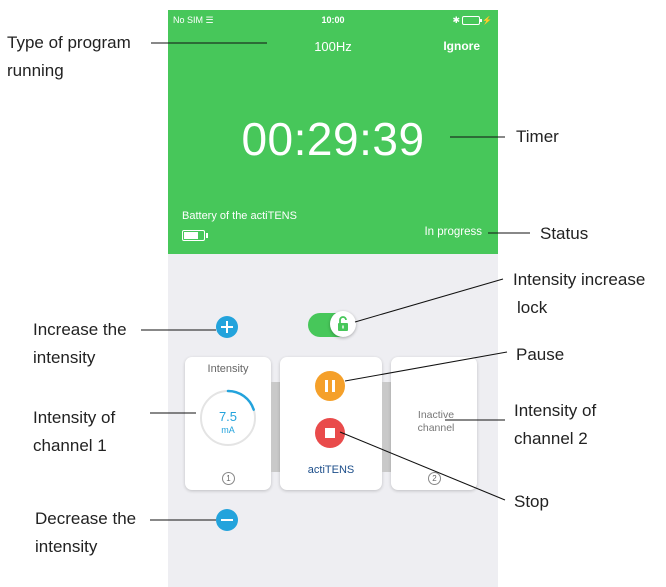 This screenshot has width=666, height=587. What do you see at coordinates (69, 56) in the screenshot?
I see `annotation-program: Type of program running` at bounding box center [69, 56].